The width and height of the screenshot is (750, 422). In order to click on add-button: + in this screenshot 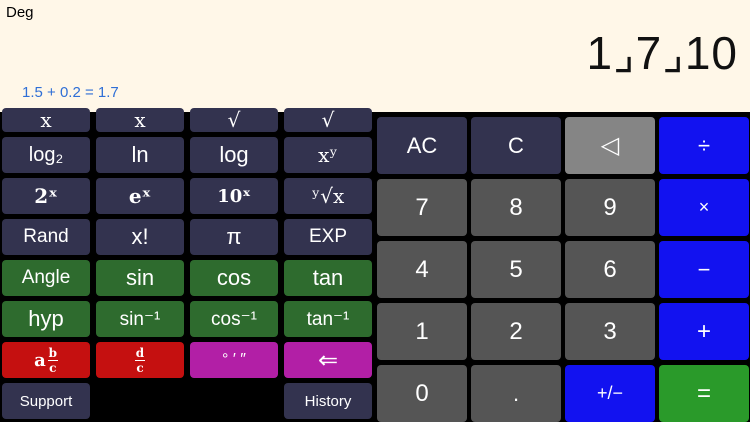, I will do `click(704, 331)`.